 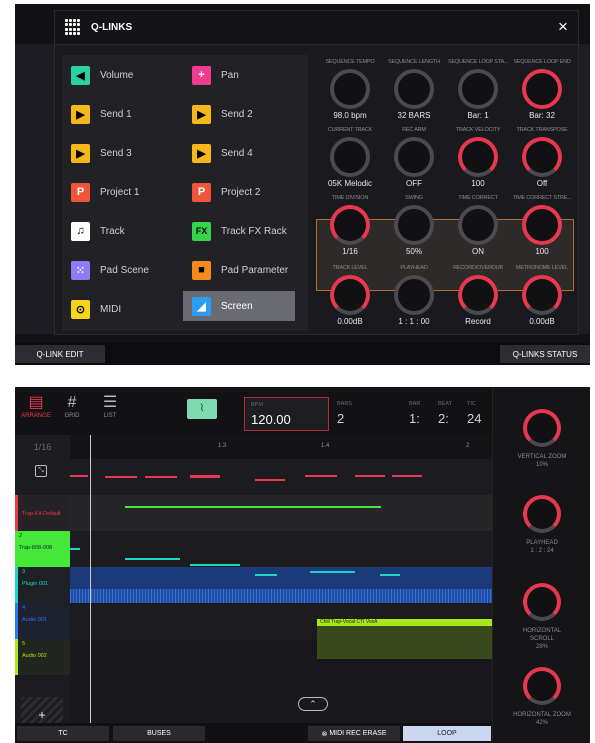 I want to click on knob-time-correct: TIME CORRECT ON, so click(x=478, y=225).